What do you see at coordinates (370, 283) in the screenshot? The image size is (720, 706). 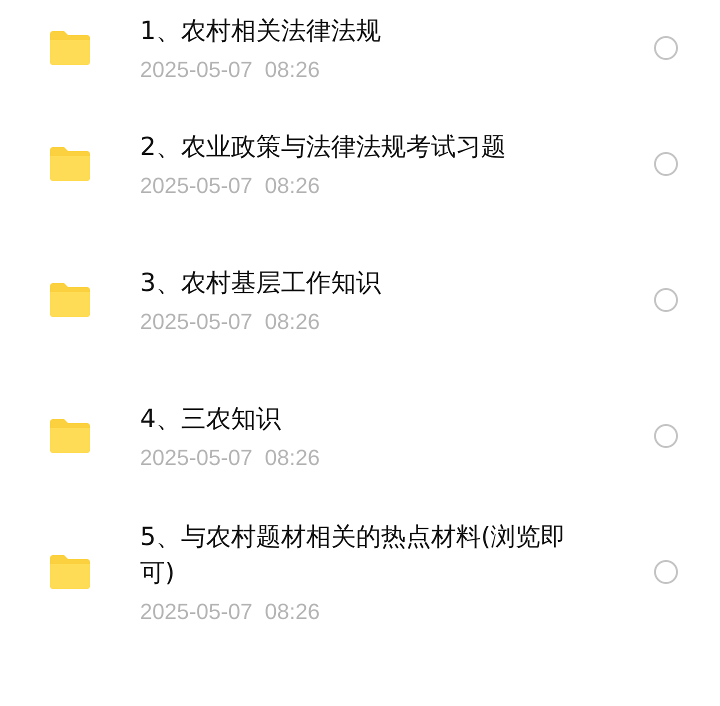 I see `file-name: 3、农村基层工作知识` at bounding box center [370, 283].